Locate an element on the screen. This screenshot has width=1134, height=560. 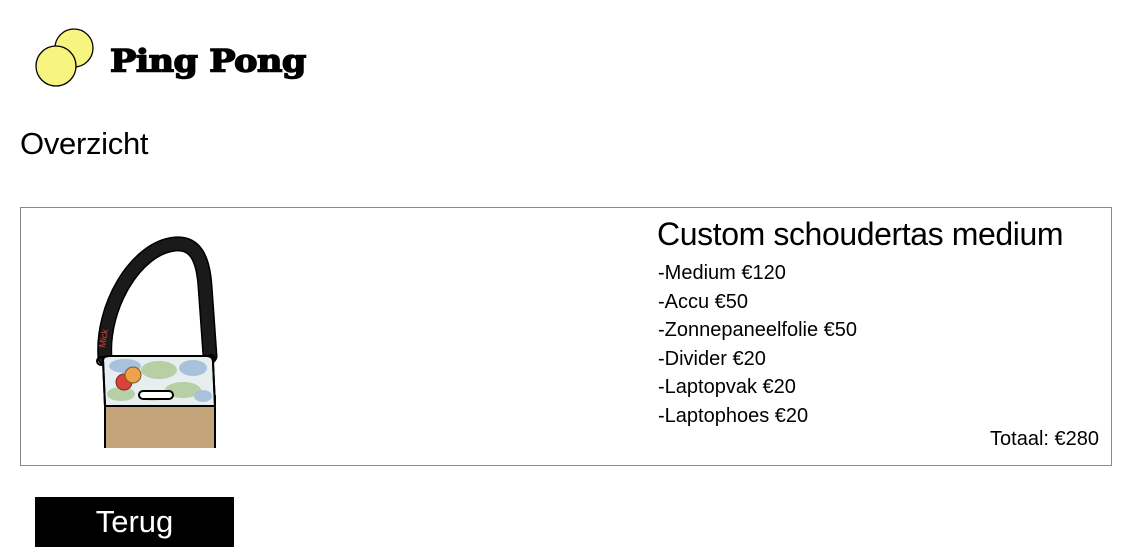
brand-name: Ping Pong is located at coordinates (208, 61).